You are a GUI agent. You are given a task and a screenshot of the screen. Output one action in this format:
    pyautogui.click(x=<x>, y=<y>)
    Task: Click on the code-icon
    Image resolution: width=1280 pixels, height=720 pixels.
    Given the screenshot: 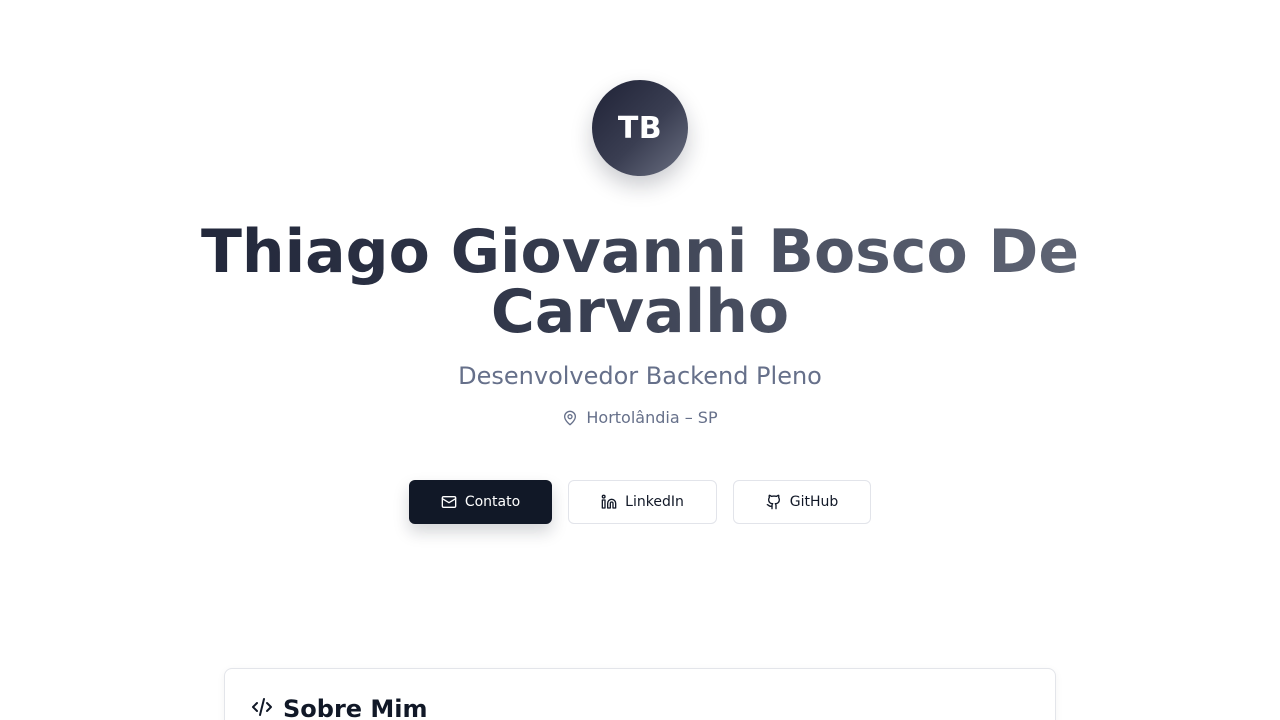 What is the action you would take?
    pyautogui.click(x=262, y=707)
    